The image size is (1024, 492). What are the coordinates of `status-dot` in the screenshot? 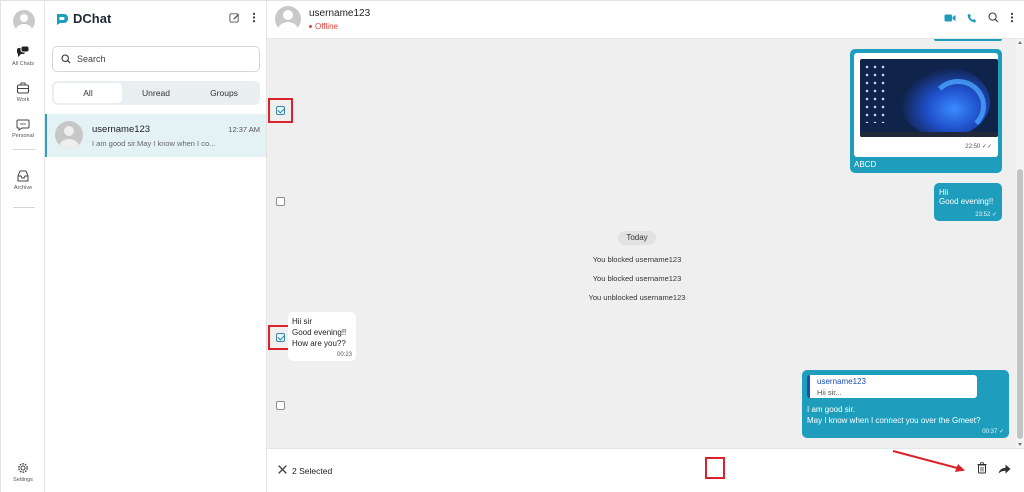 It's located at (310, 26).